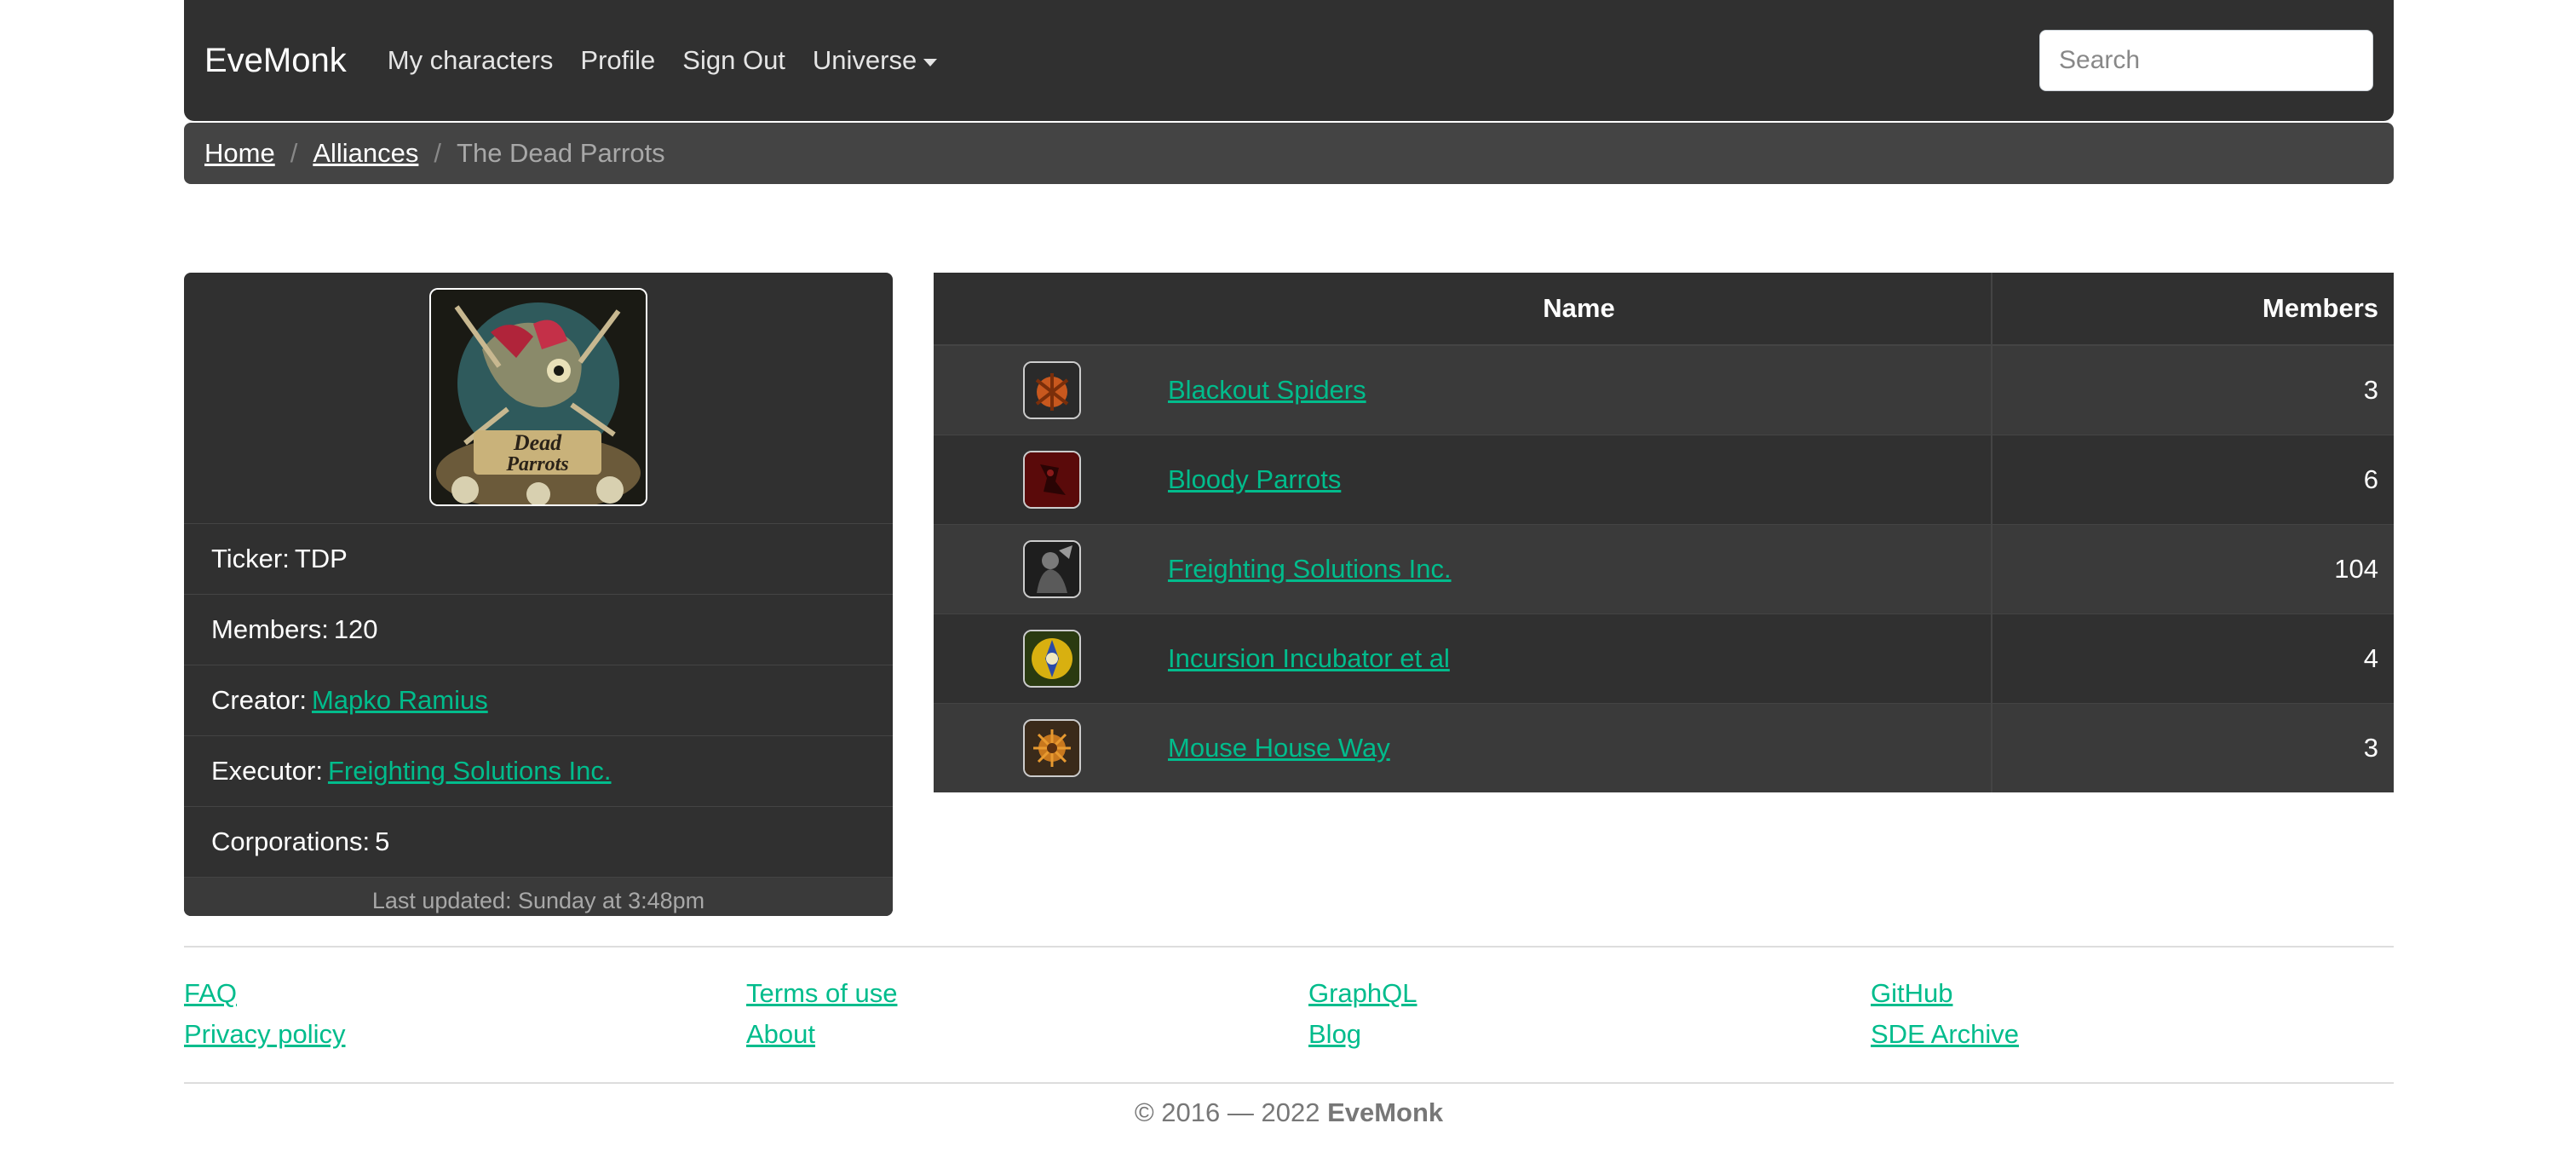 The width and height of the screenshot is (2576, 1152). Describe the element at coordinates (2370, 479) in the screenshot. I see `corp-members: 6` at that location.